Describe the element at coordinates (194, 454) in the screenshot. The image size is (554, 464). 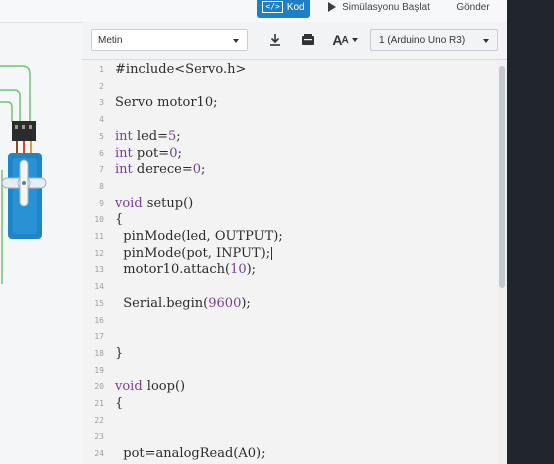
I see `code-line-text: pot=analogRead(A0);` at that location.